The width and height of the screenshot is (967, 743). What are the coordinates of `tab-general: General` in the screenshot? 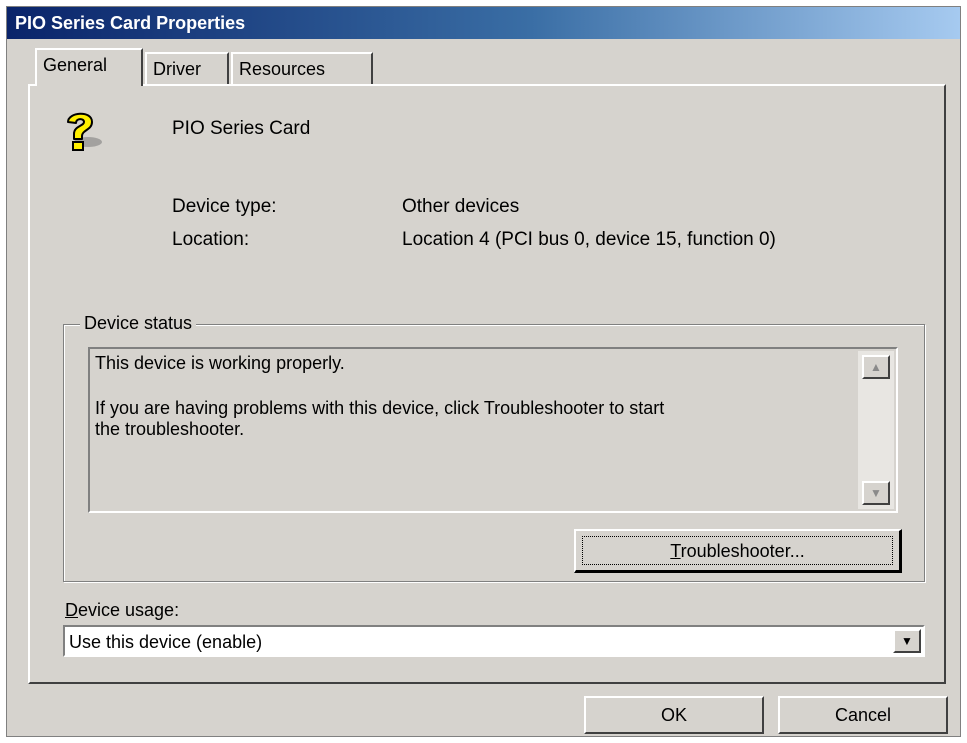 It's located at (89, 67).